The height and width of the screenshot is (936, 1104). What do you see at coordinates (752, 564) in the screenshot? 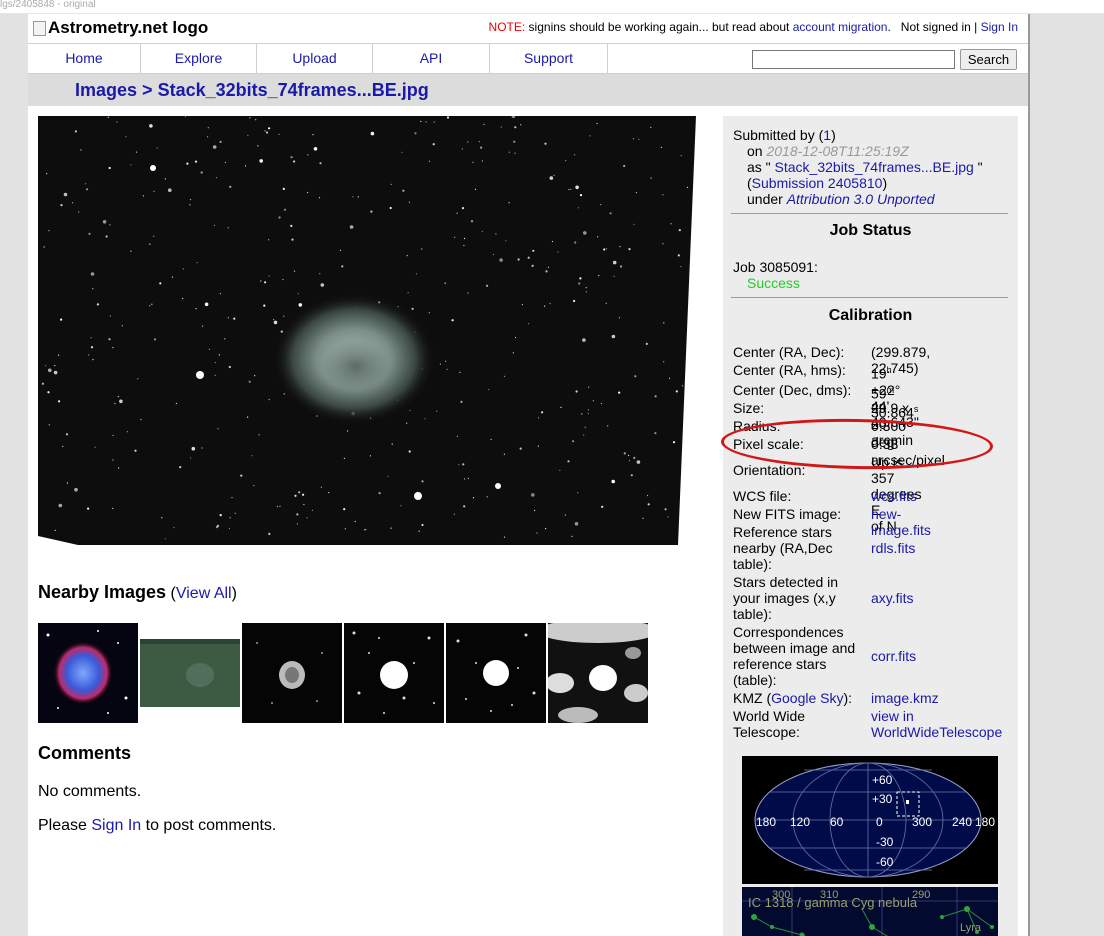
I see `cal-label: table):` at bounding box center [752, 564].